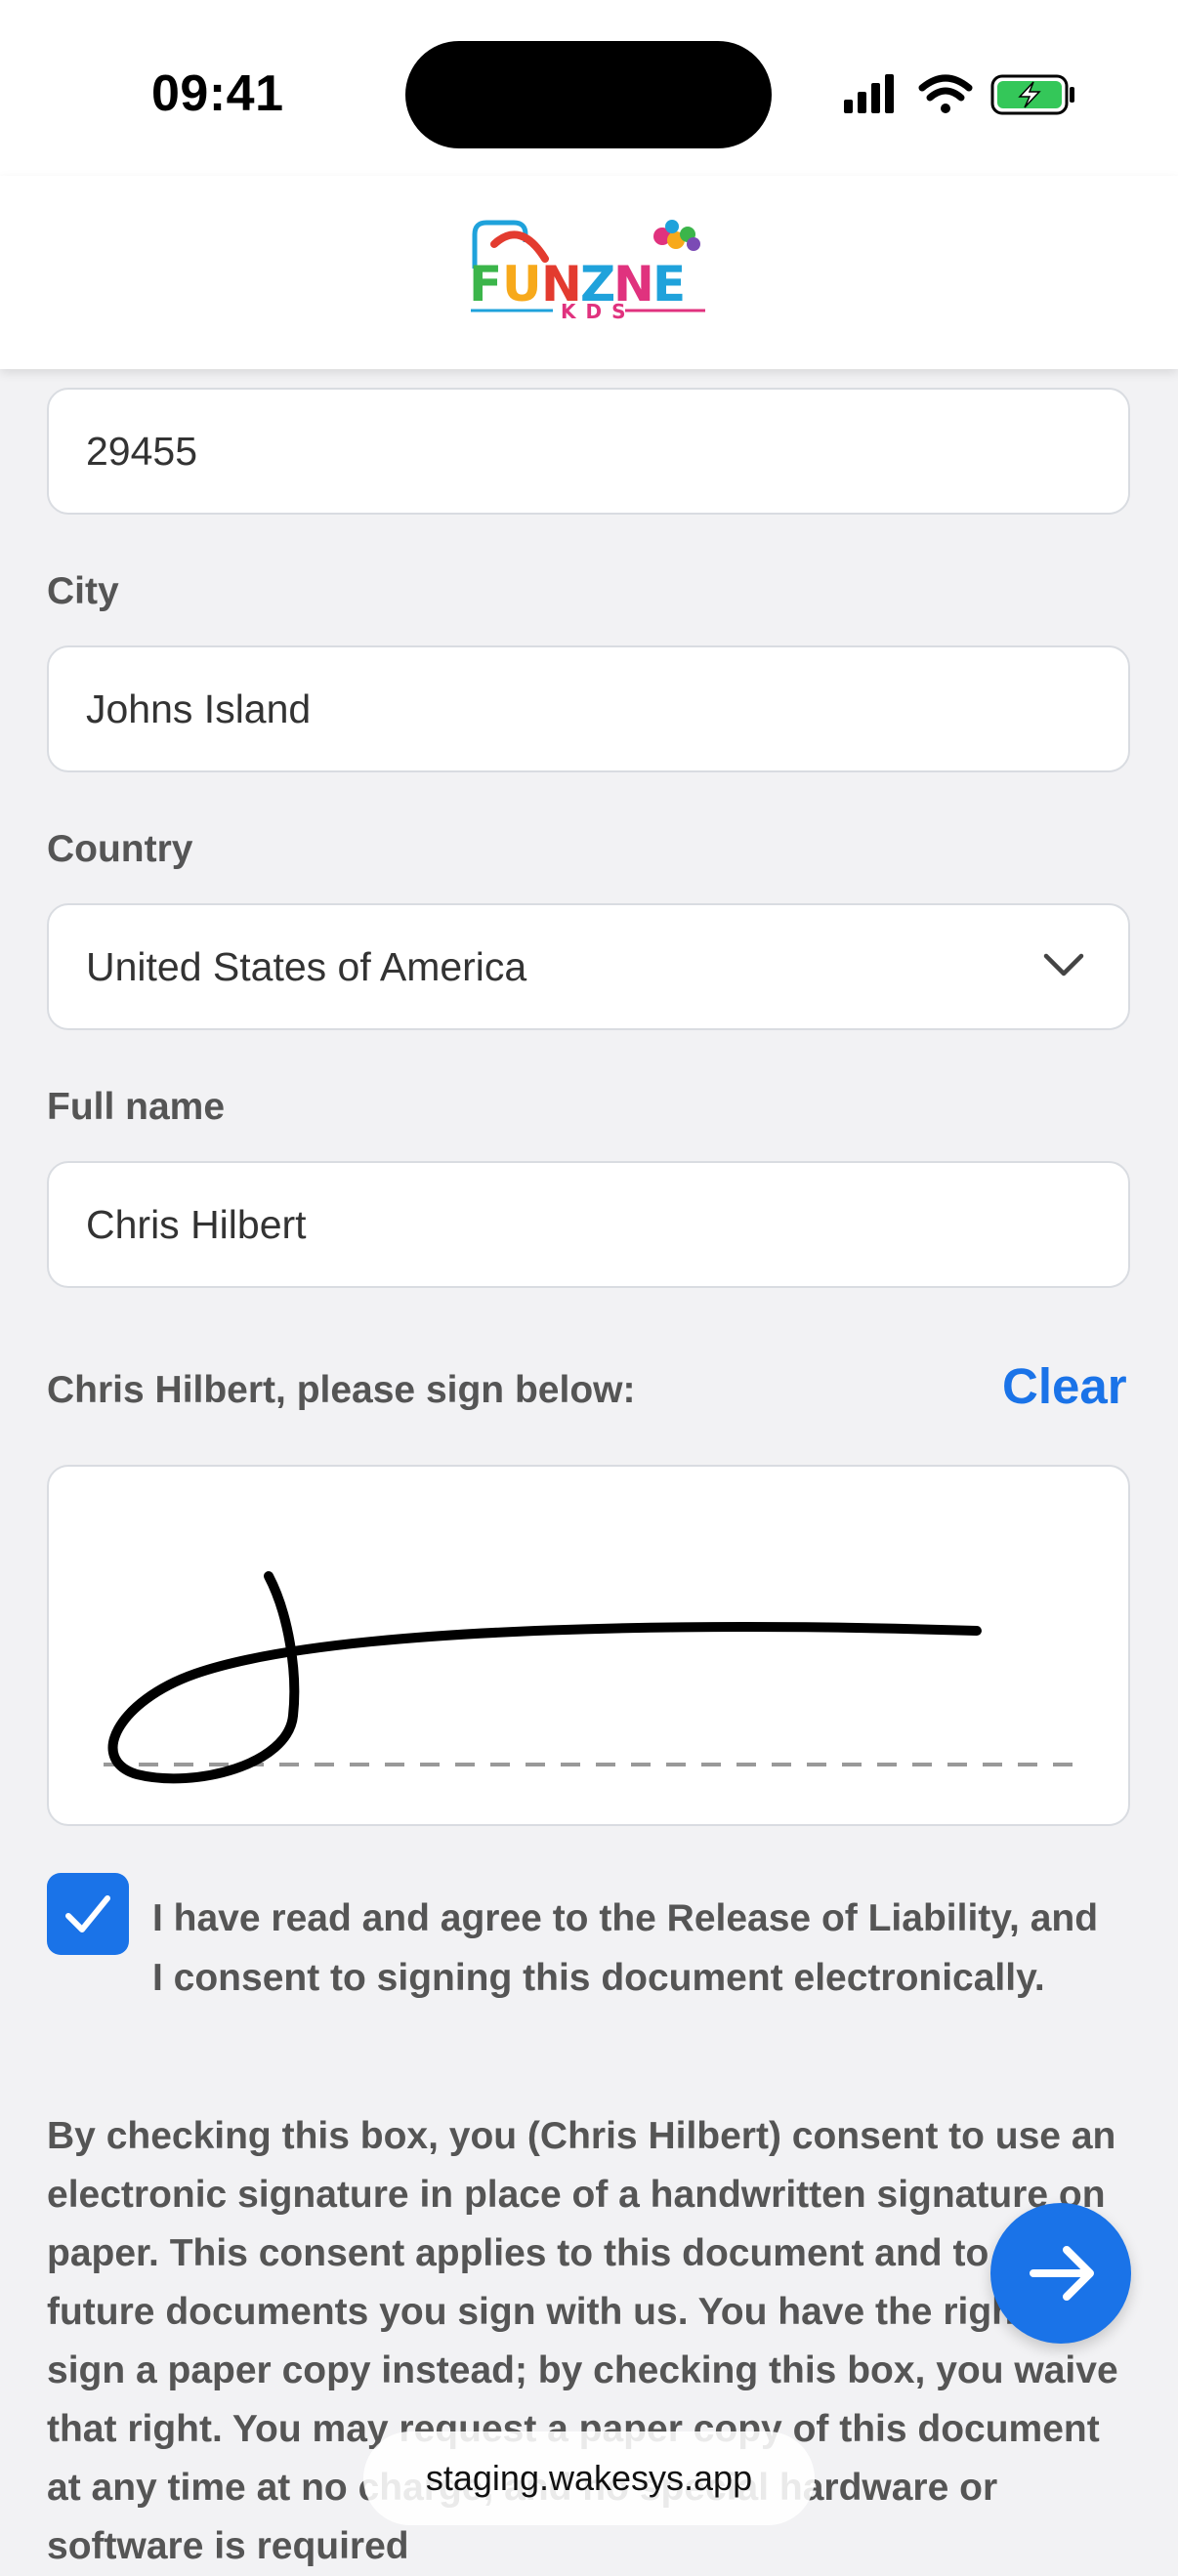 This screenshot has height=2576, width=1178. Describe the element at coordinates (588, 708) in the screenshot. I see `city-input: Johns Island` at that location.